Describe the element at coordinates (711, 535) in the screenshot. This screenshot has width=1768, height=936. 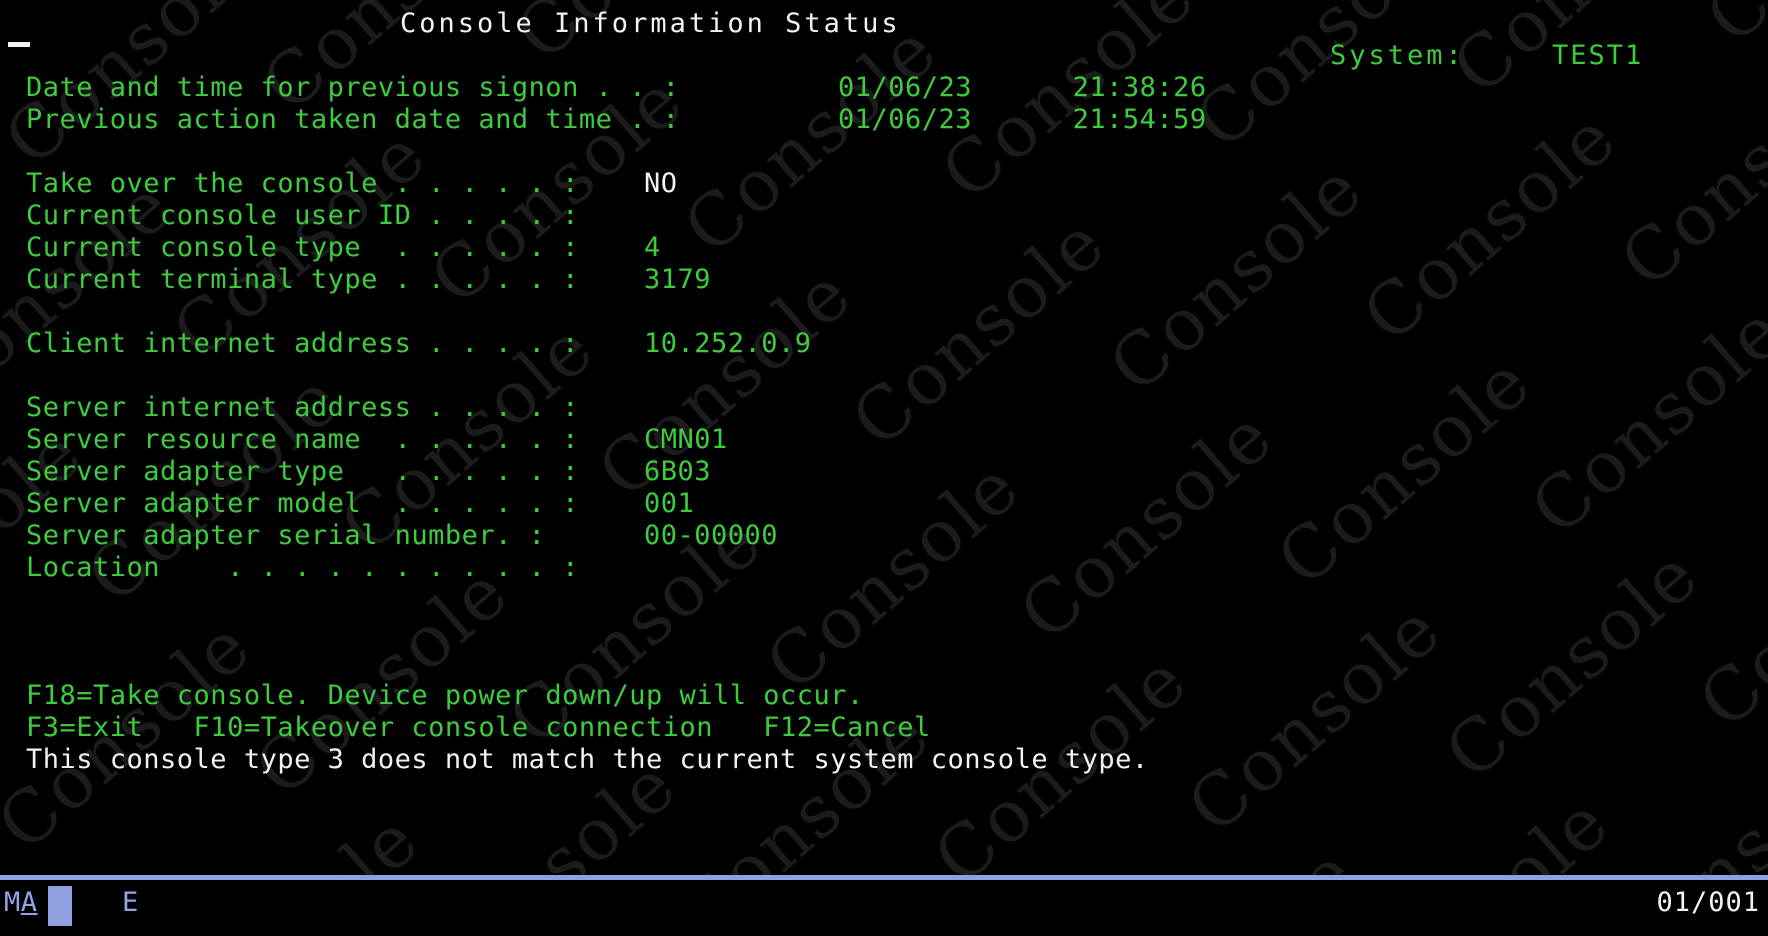
I see `field-value-server-adapter-serial: 00-00000` at that location.